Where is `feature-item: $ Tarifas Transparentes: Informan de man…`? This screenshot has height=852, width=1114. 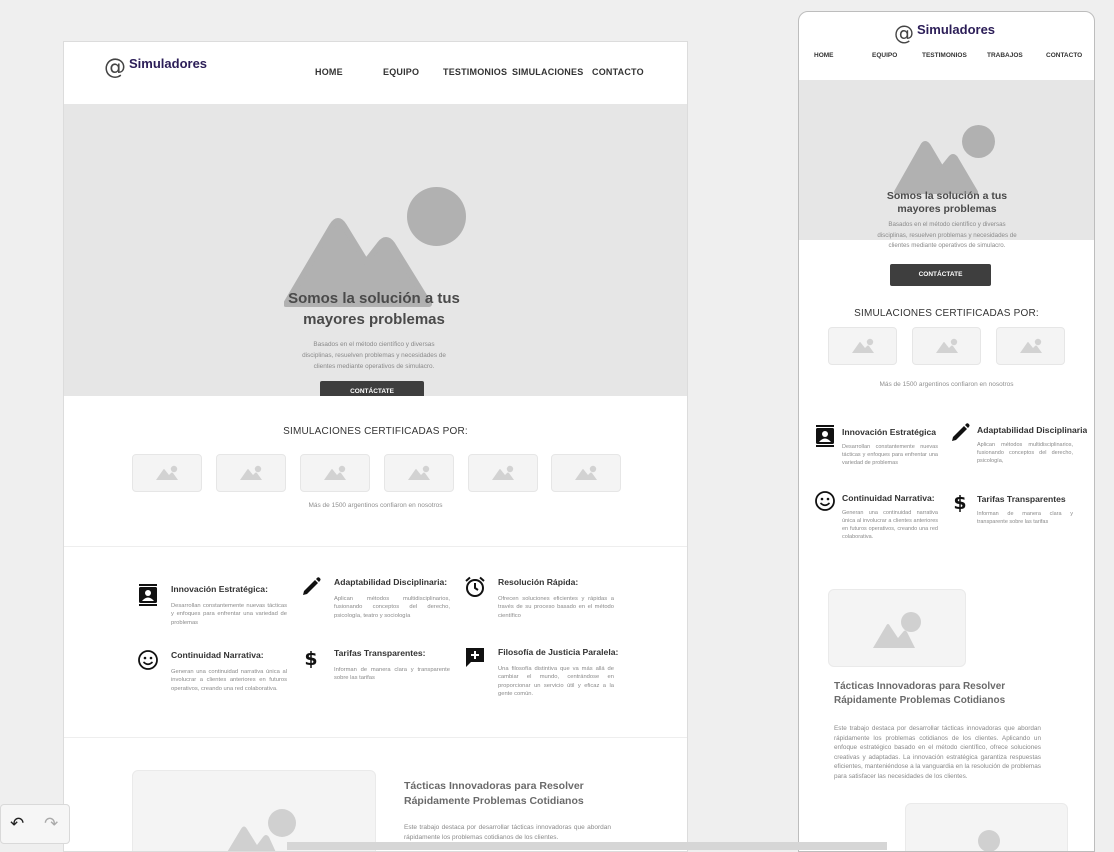 feature-item: $ Tarifas Transparentes: Informan de man… is located at coordinates (375, 682).